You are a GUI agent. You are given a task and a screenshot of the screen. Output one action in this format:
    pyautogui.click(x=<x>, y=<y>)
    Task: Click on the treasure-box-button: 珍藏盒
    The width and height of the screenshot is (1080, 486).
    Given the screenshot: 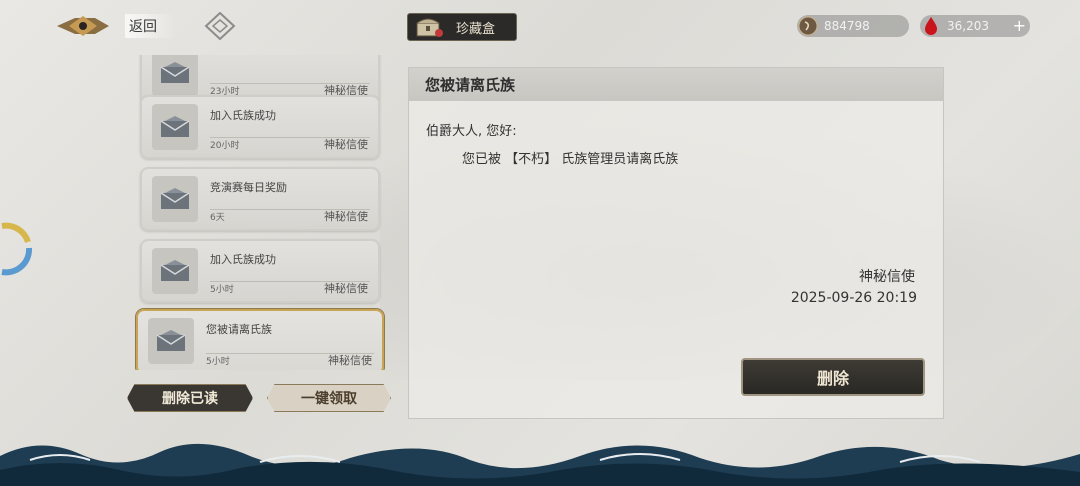 What is the action you would take?
    pyautogui.click(x=462, y=27)
    